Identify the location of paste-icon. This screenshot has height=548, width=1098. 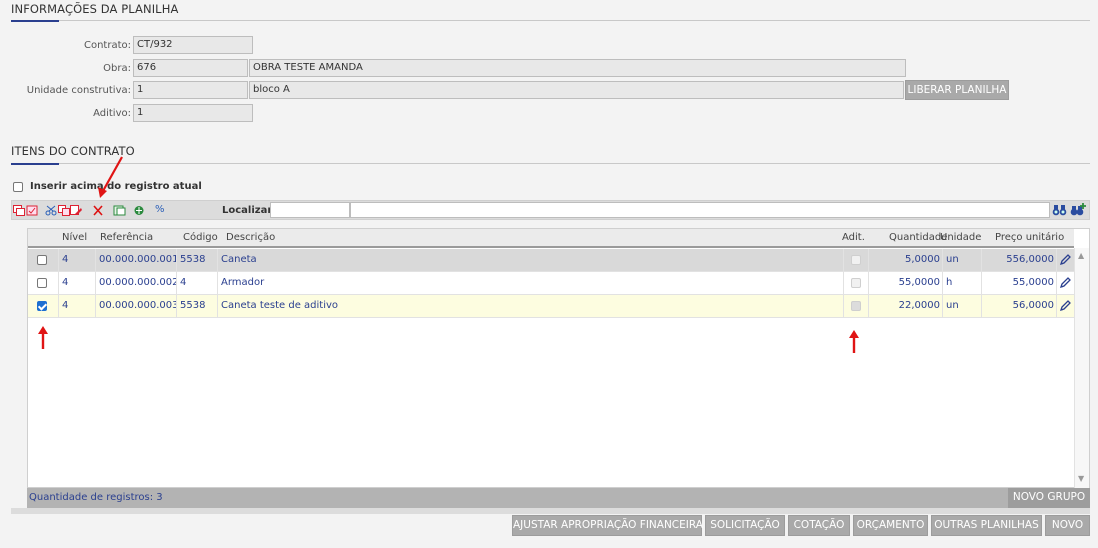
(32, 210).